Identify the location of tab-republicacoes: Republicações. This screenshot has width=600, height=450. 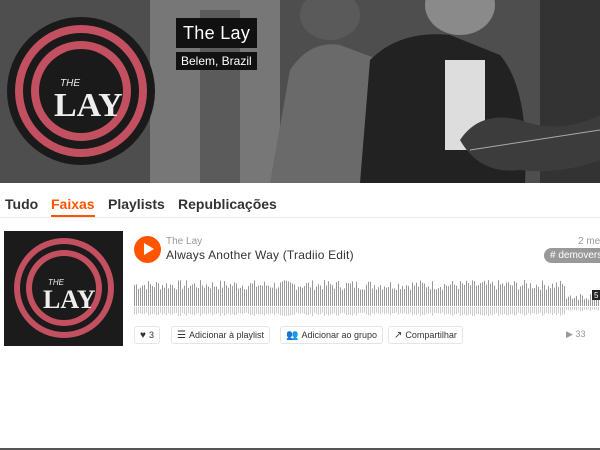
(227, 204).